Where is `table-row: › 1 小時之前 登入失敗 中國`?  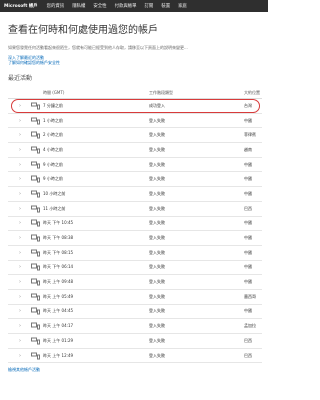
table-row: › 1 小時之前 登入失敗 中國 is located at coordinates (135, 121).